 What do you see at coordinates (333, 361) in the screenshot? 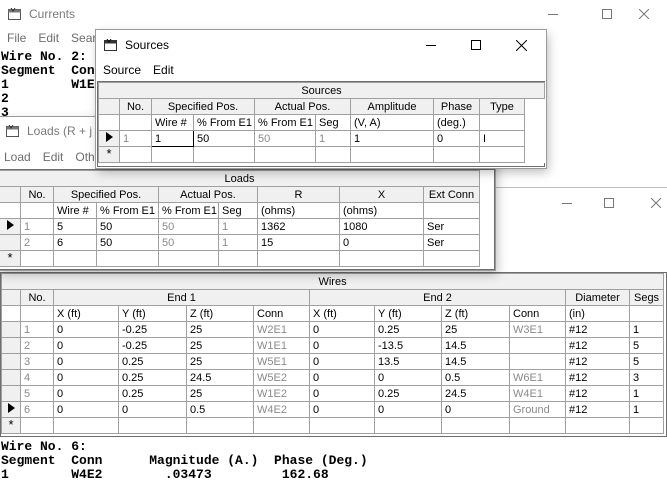
I see `table-row: 3 0 0.25 25 W5E1 0 13.5 14.5 #12 5` at bounding box center [333, 361].